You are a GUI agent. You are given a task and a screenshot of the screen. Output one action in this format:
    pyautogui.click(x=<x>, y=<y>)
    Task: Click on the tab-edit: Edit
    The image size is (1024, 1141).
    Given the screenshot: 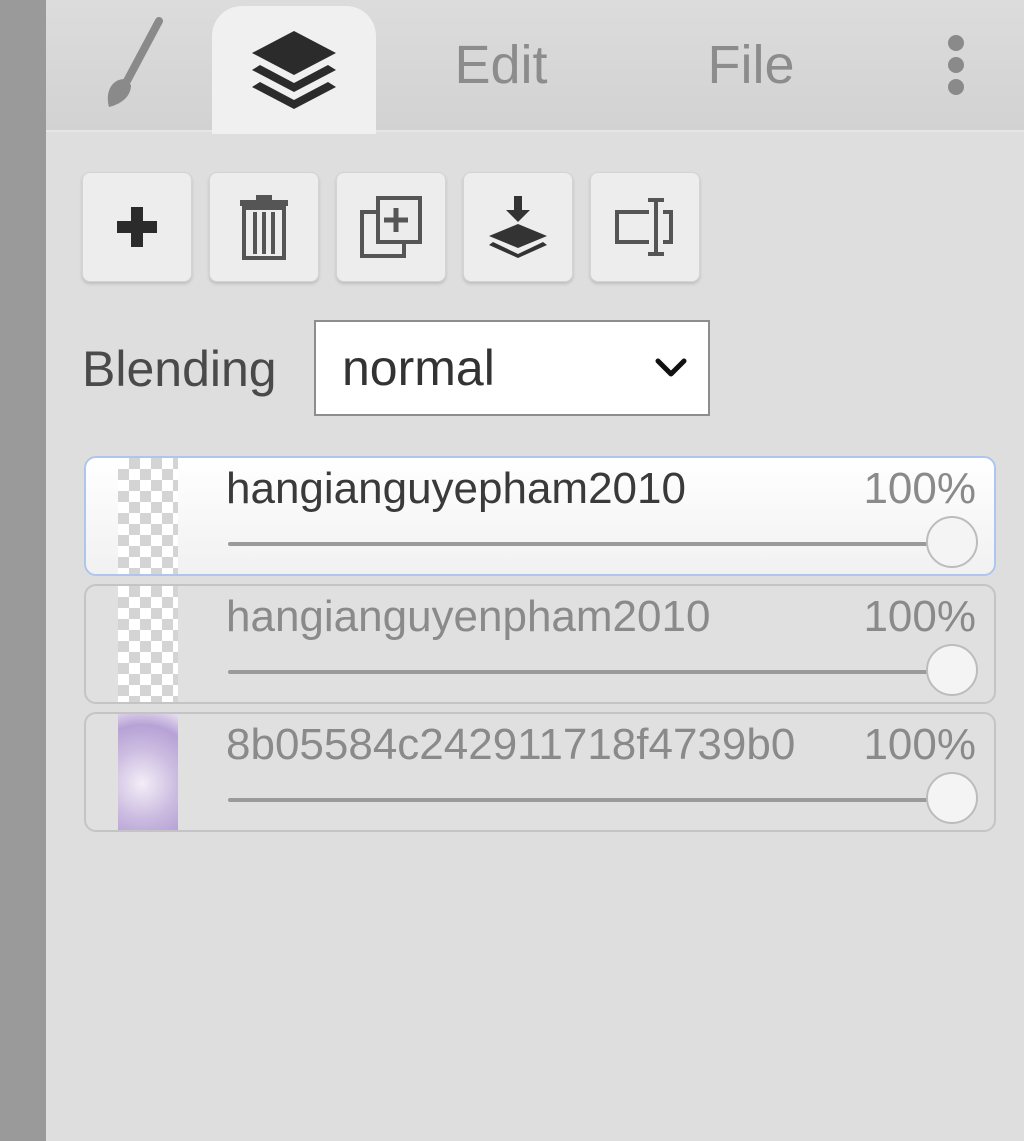 What is the action you would take?
    pyautogui.click(x=501, y=65)
    